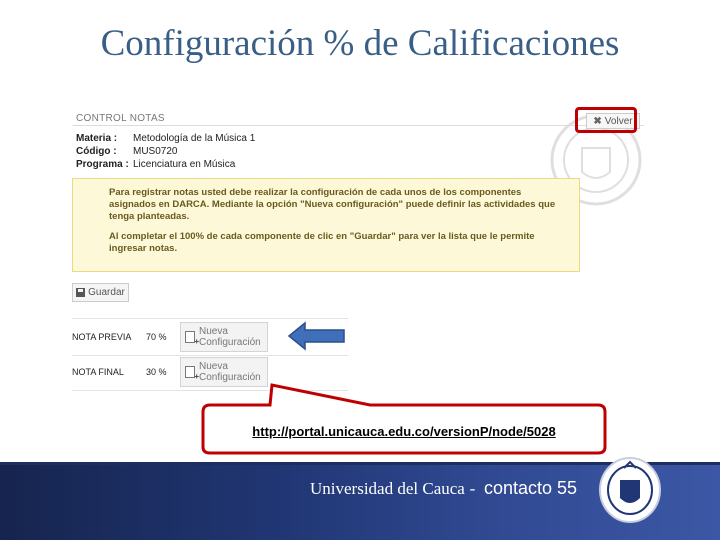 The image size is (720, 540). What do you see at coordinates (387, 488) in the screenshot?
I see `footer-university: Universidad del Cauca` at bounding box center [387, 488].